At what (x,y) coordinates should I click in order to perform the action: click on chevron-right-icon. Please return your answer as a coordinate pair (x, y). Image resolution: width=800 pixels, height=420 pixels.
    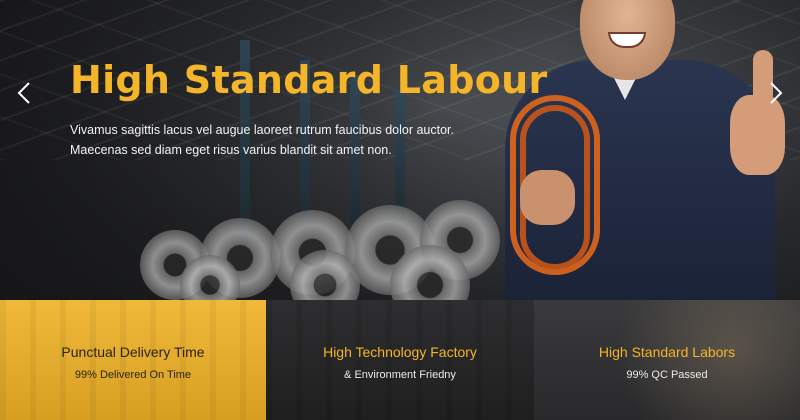
    Looking at the image, I should click on (776, 93).